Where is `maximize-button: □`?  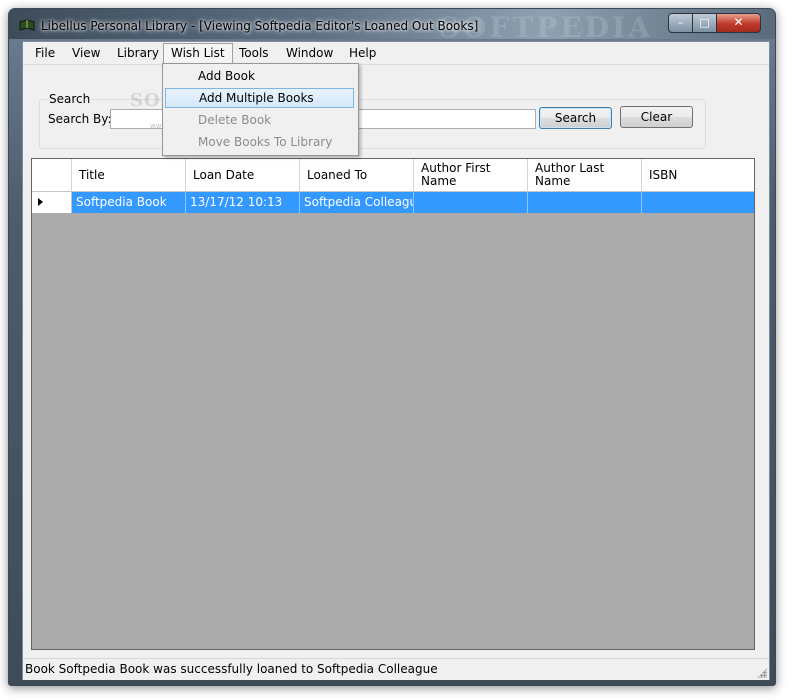 maximize-button: □ is located at coordinates (704, 23).